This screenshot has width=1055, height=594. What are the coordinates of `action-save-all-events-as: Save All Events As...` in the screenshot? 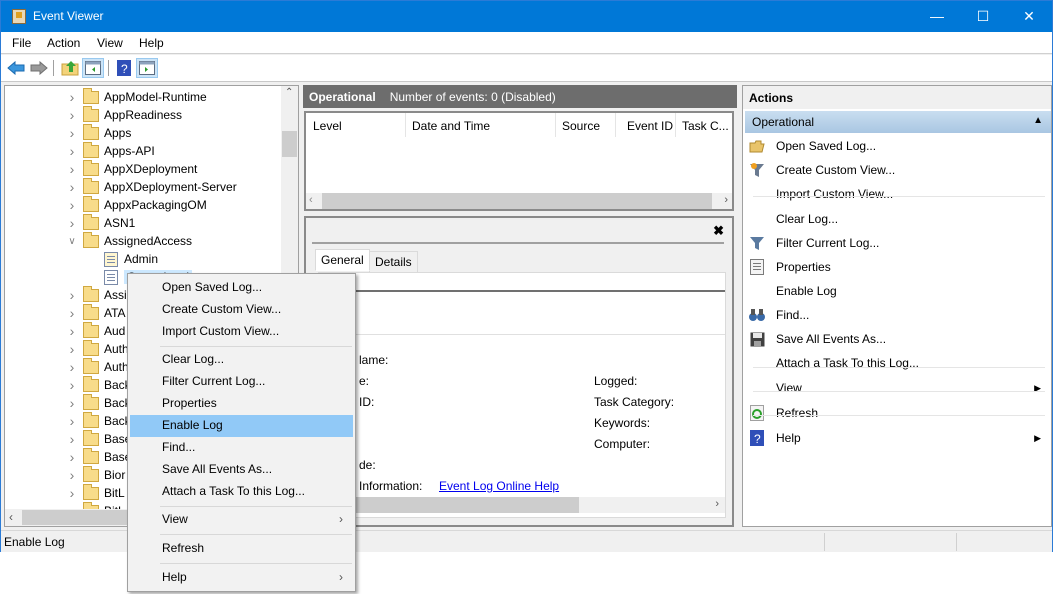 It's located at (896, 339).